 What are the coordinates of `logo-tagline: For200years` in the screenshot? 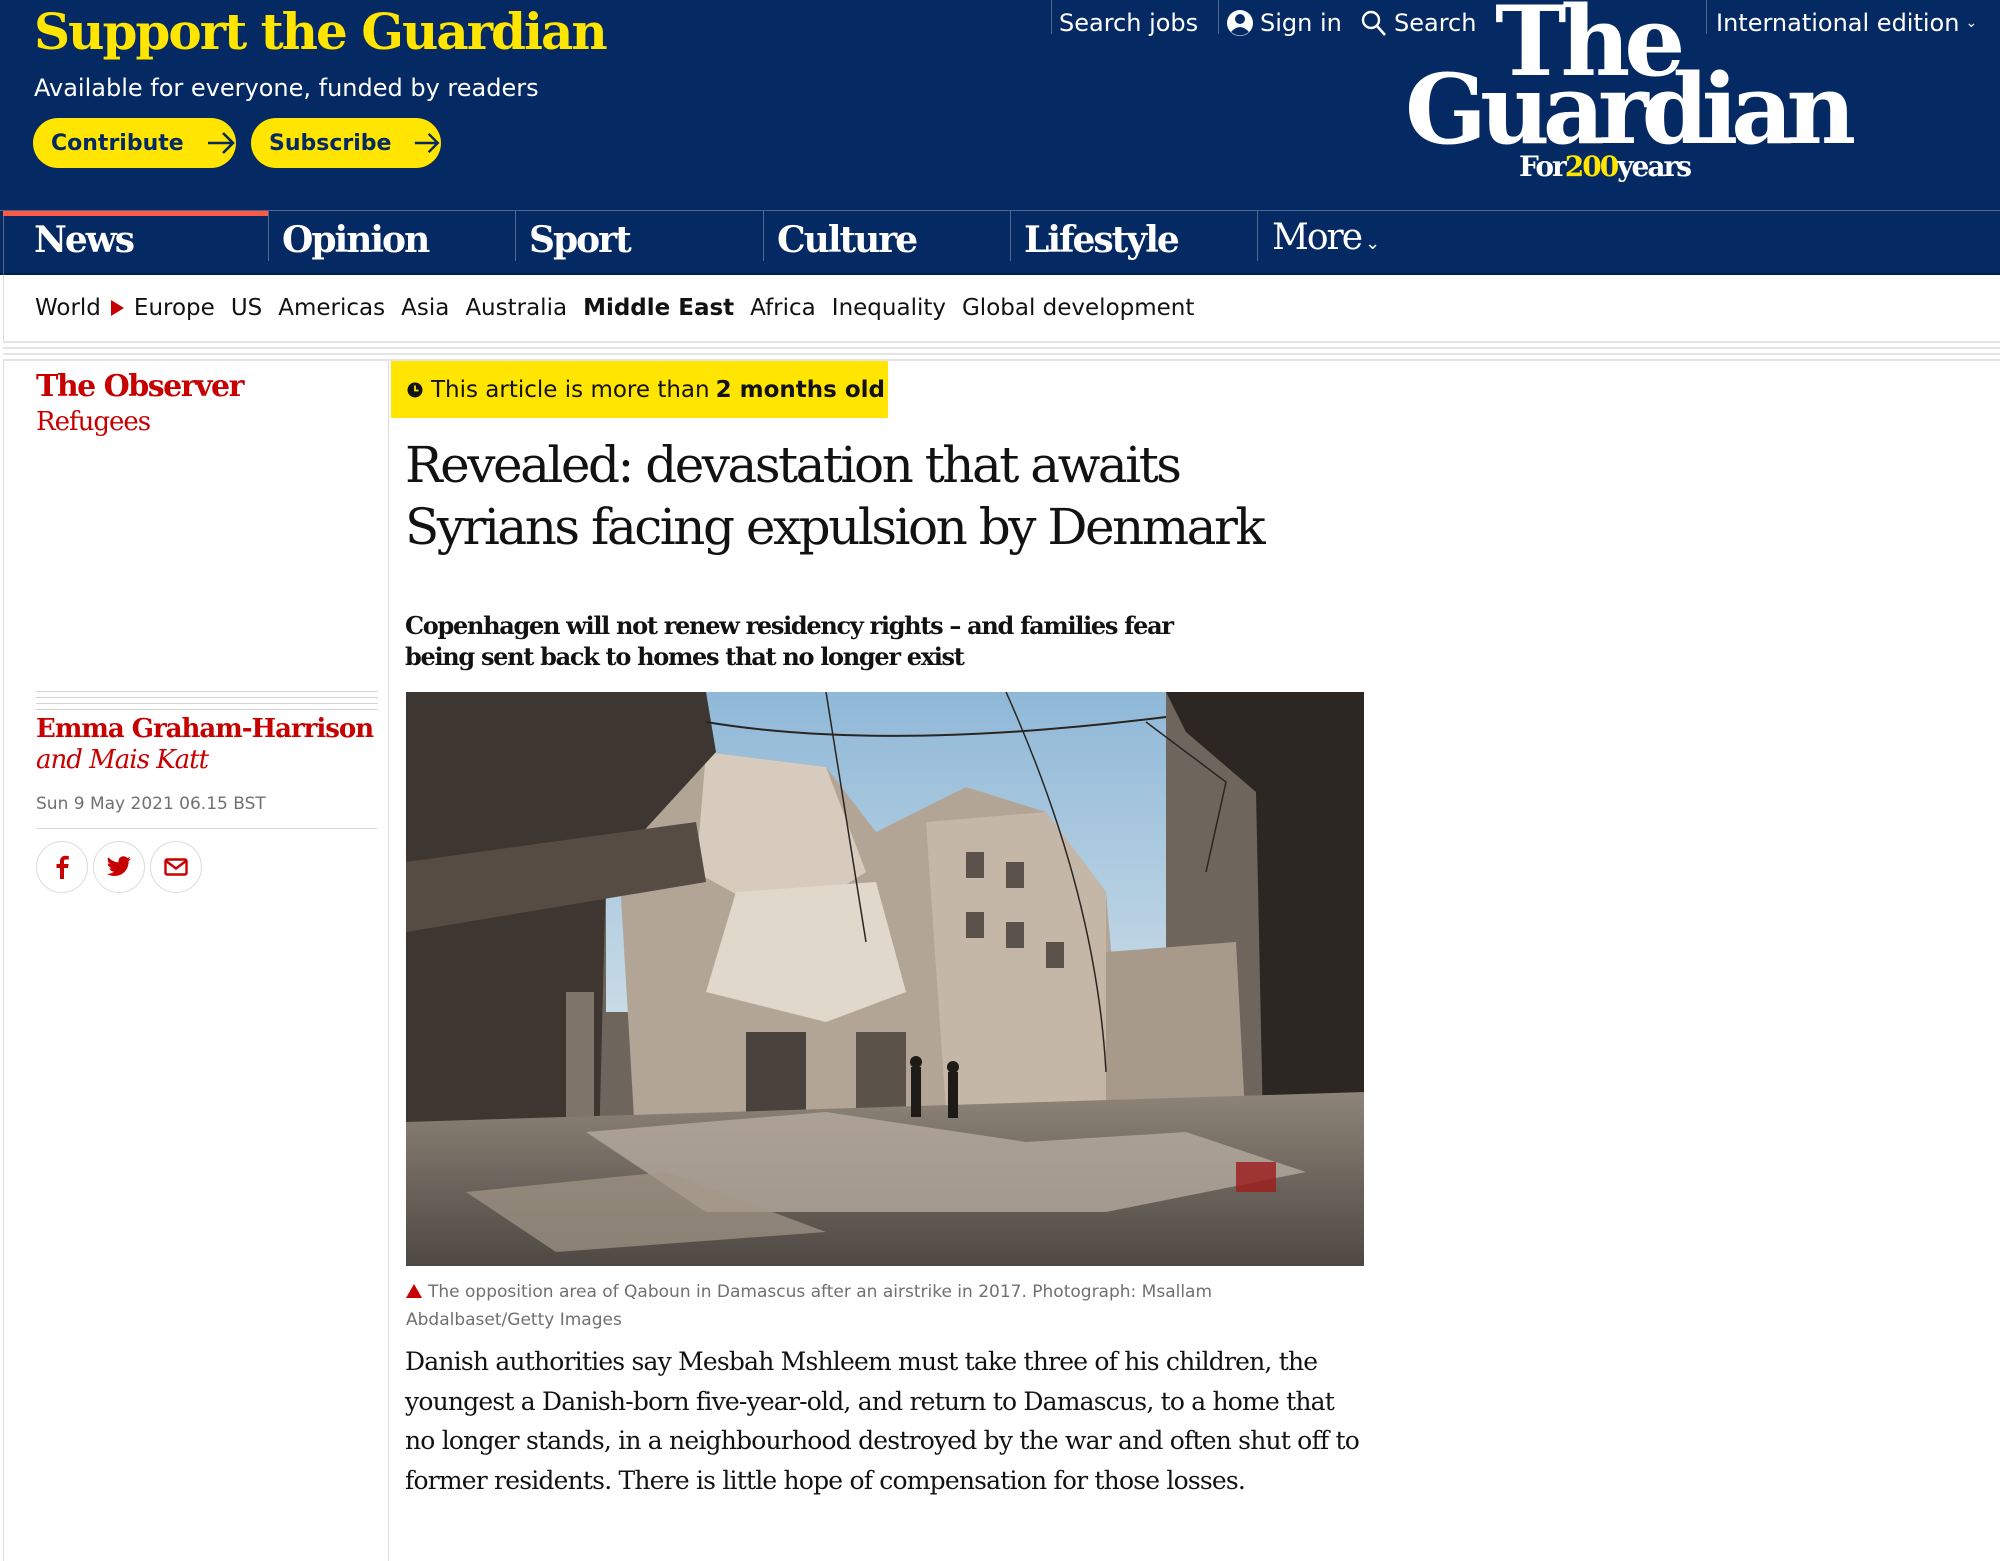 It's located at (1605, 166).